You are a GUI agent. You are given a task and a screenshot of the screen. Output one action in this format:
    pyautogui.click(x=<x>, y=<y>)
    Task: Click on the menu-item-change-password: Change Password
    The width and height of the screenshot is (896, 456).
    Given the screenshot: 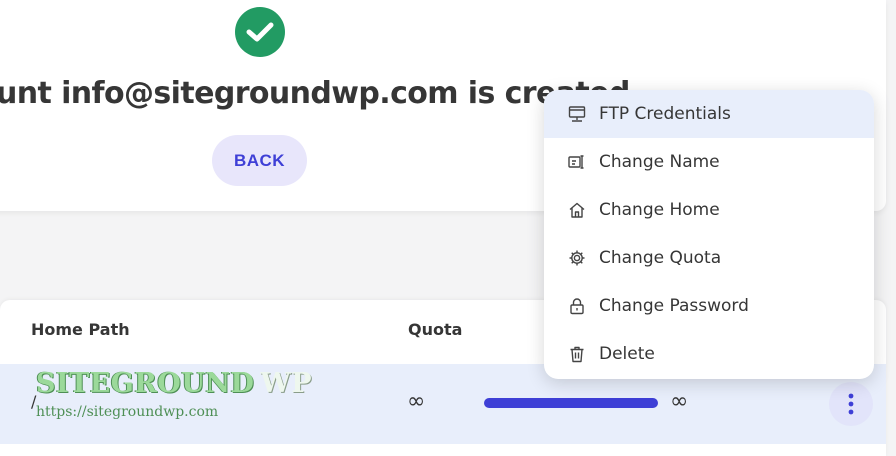 What is the action you would take?
    pyautogui.click(x=709, y=306)
    